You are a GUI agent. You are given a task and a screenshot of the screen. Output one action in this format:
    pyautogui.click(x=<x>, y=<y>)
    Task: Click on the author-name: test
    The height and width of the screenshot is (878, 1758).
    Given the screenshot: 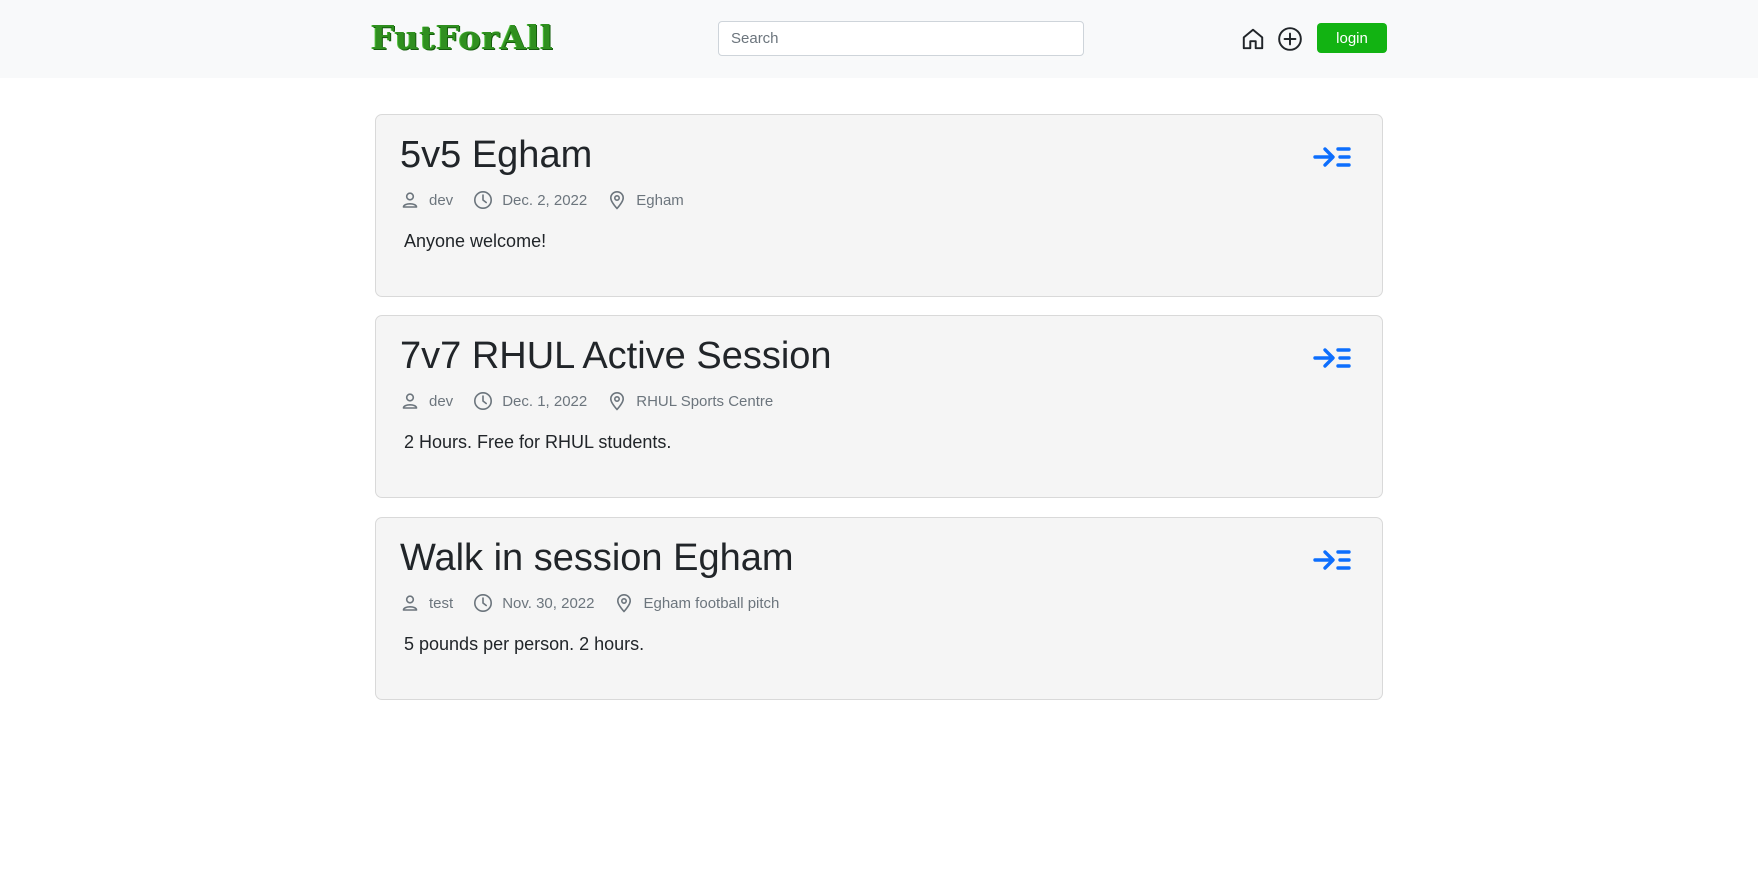 What is the action you would take?
    pyautogui.click(x=441, y=603)
    